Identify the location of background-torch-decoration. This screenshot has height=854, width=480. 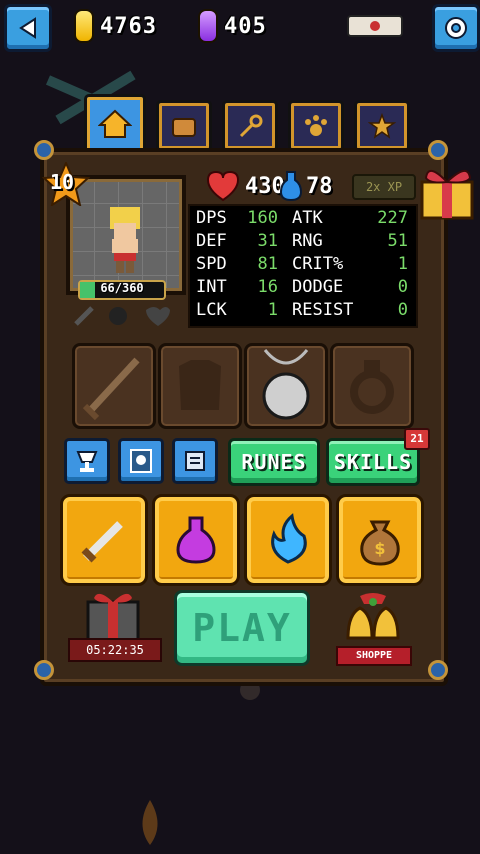
(150, 822).